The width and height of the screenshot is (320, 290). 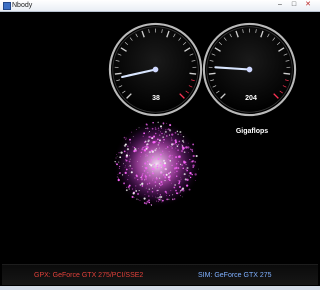 I want to click on title-bar: Nbody – □ ✕, so click(x=160, y=6).